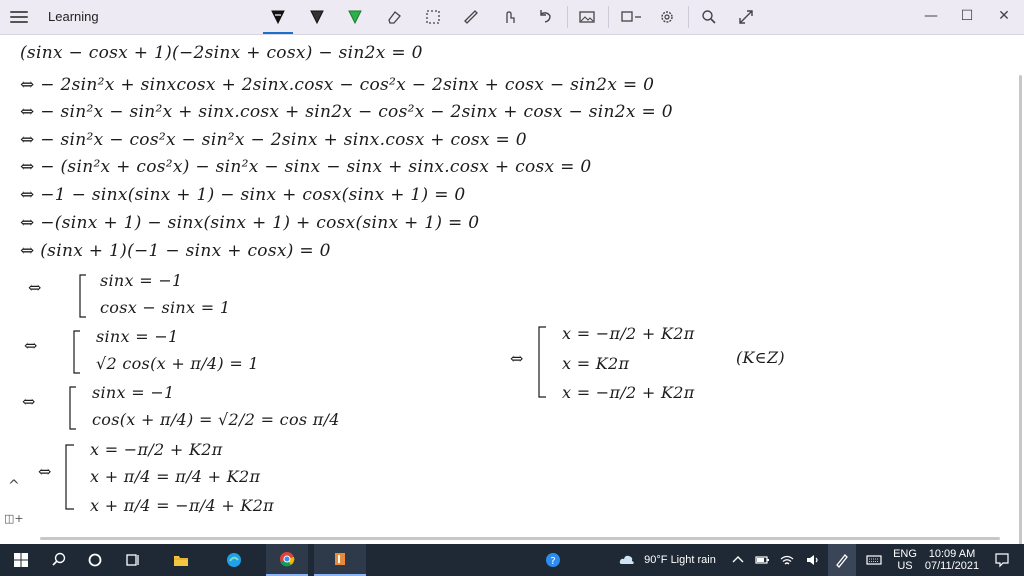 The width and height of the screenshot is (1024, 576). I want to click on language-indicator: ENG US, so click(905, 560).